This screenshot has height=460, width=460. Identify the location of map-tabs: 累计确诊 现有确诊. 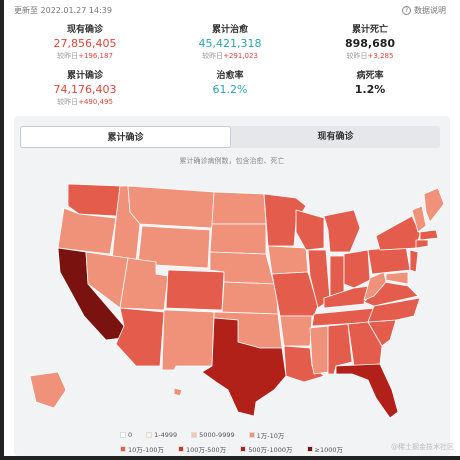
(230, 137).